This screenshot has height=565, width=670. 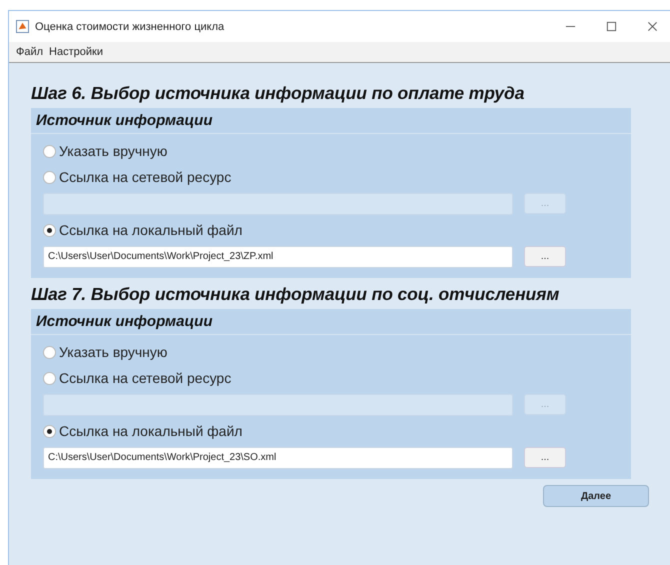 What do you see at coordinates (596, 496) in the screenshot?
I see `next-button: Далее` at bounding box center [596, 496].